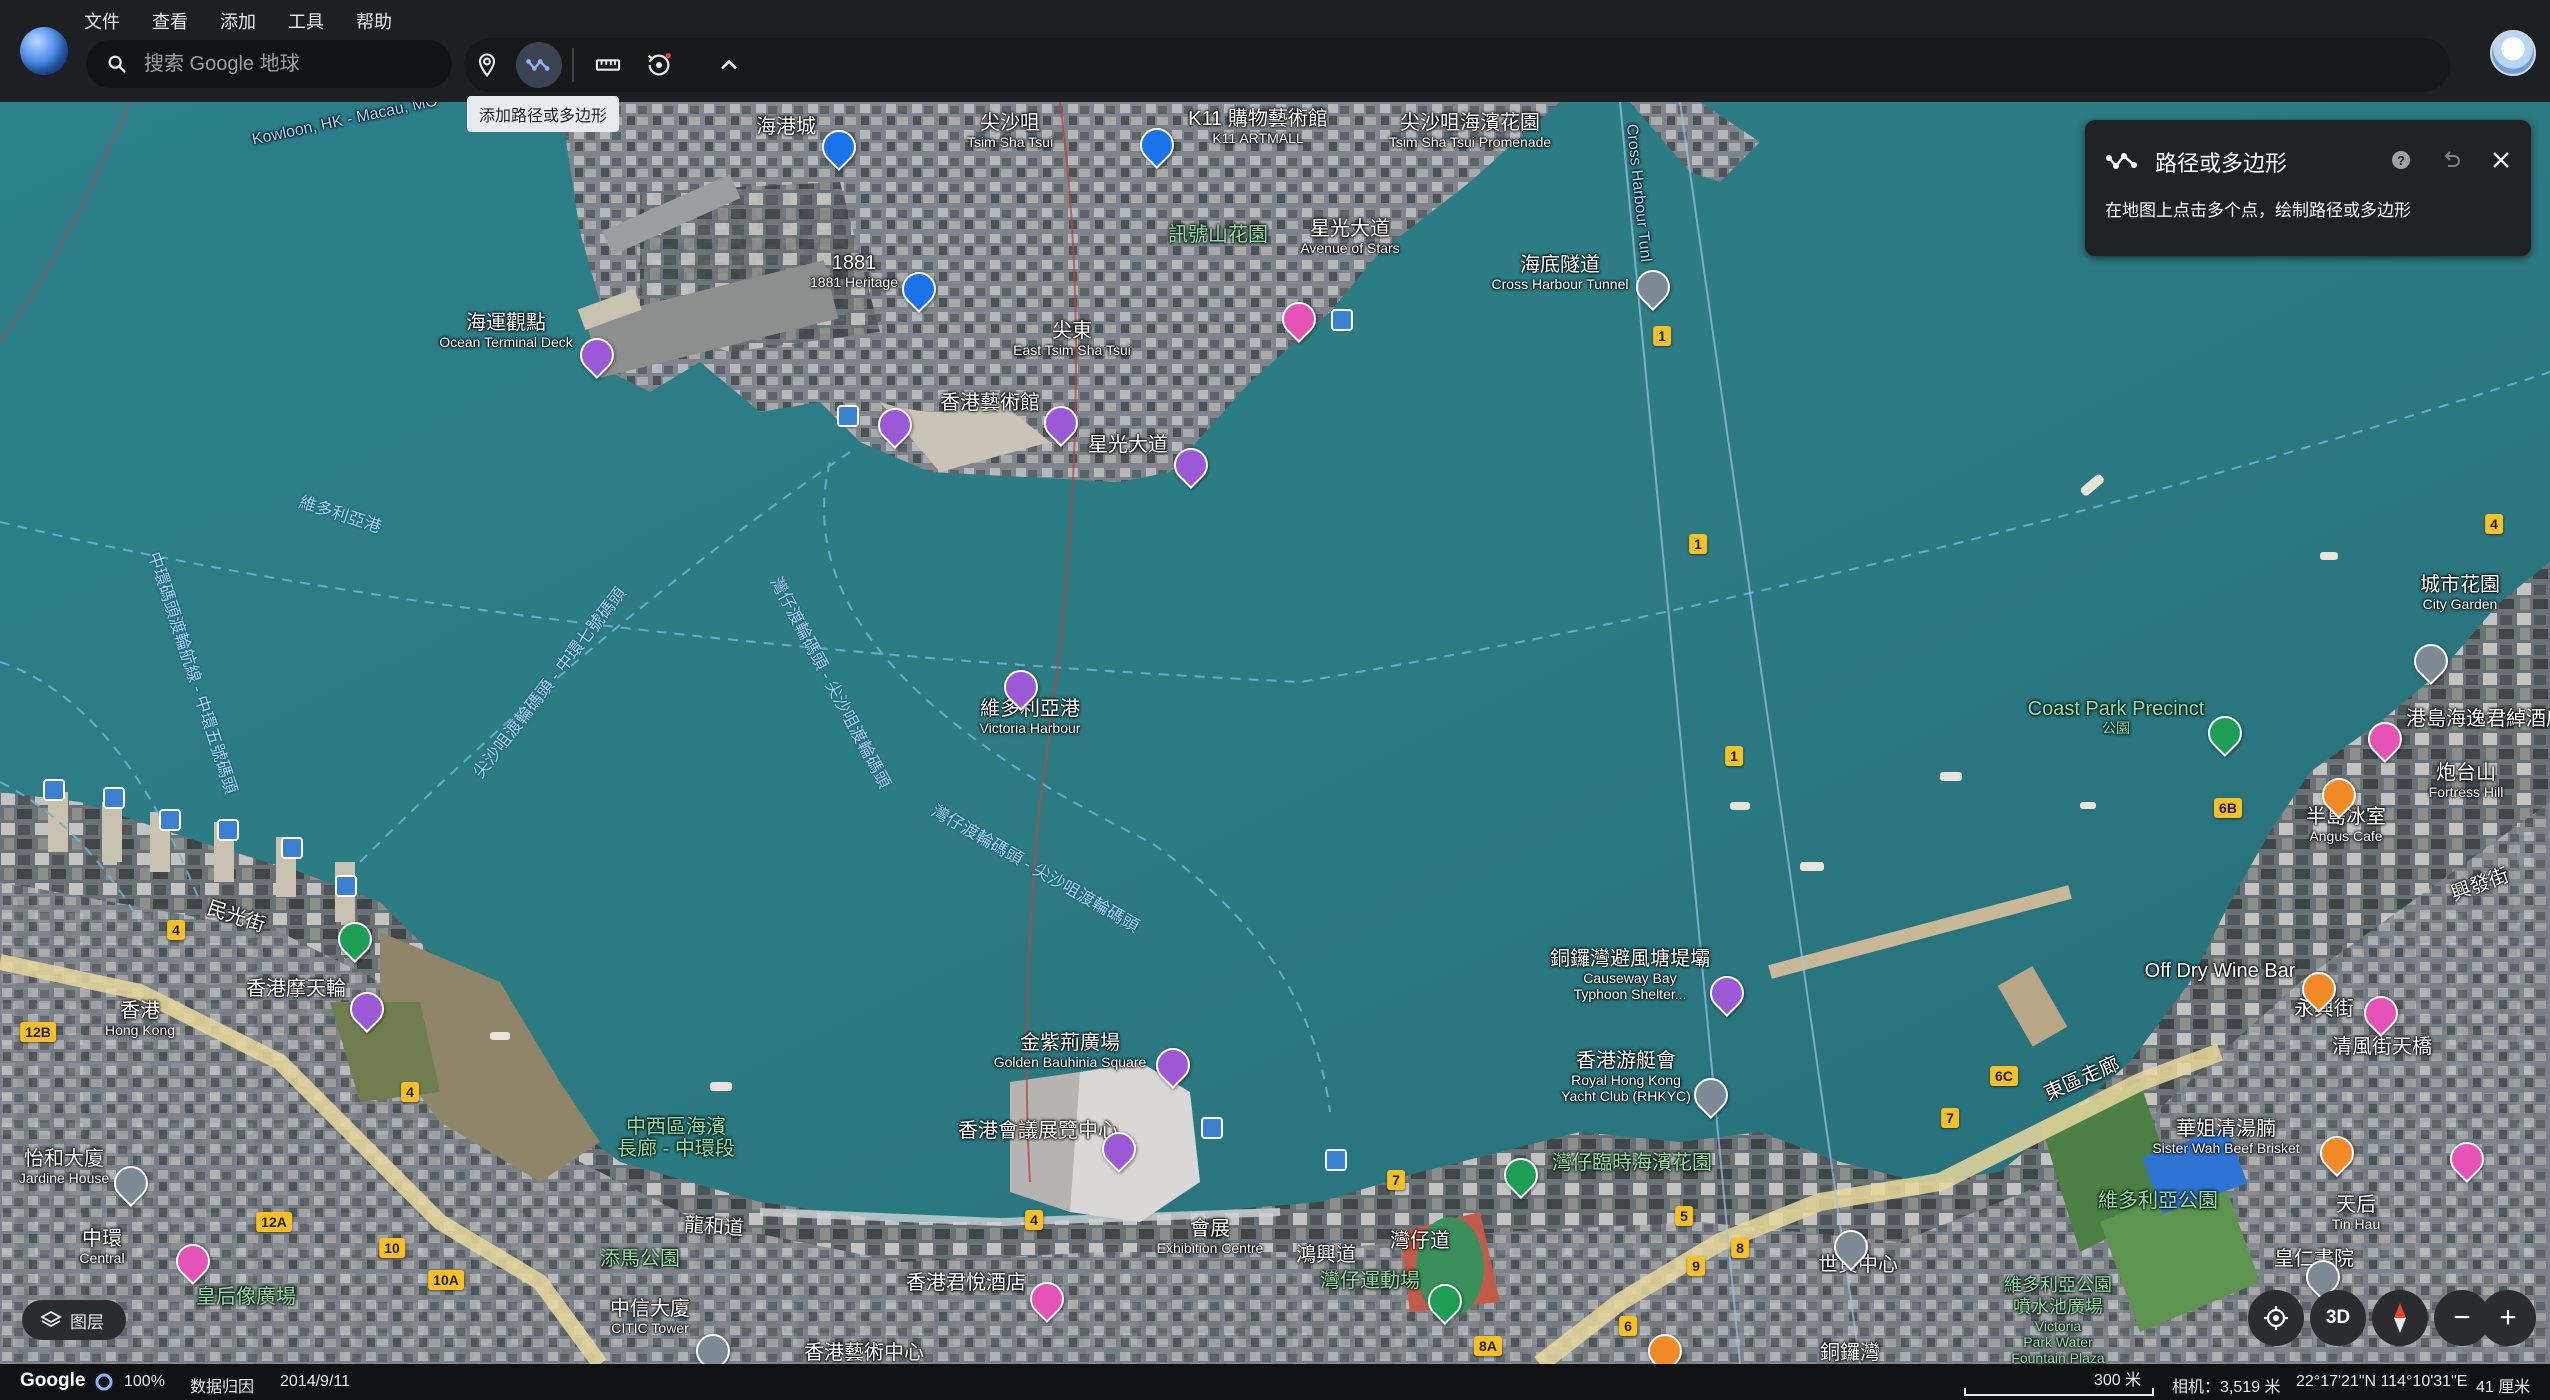  What do you see at coordinates (1420, 1241) in the screenshot?
I see `road-label-wan-chai: 灣仔道` at bounding box center [1420, 1241].